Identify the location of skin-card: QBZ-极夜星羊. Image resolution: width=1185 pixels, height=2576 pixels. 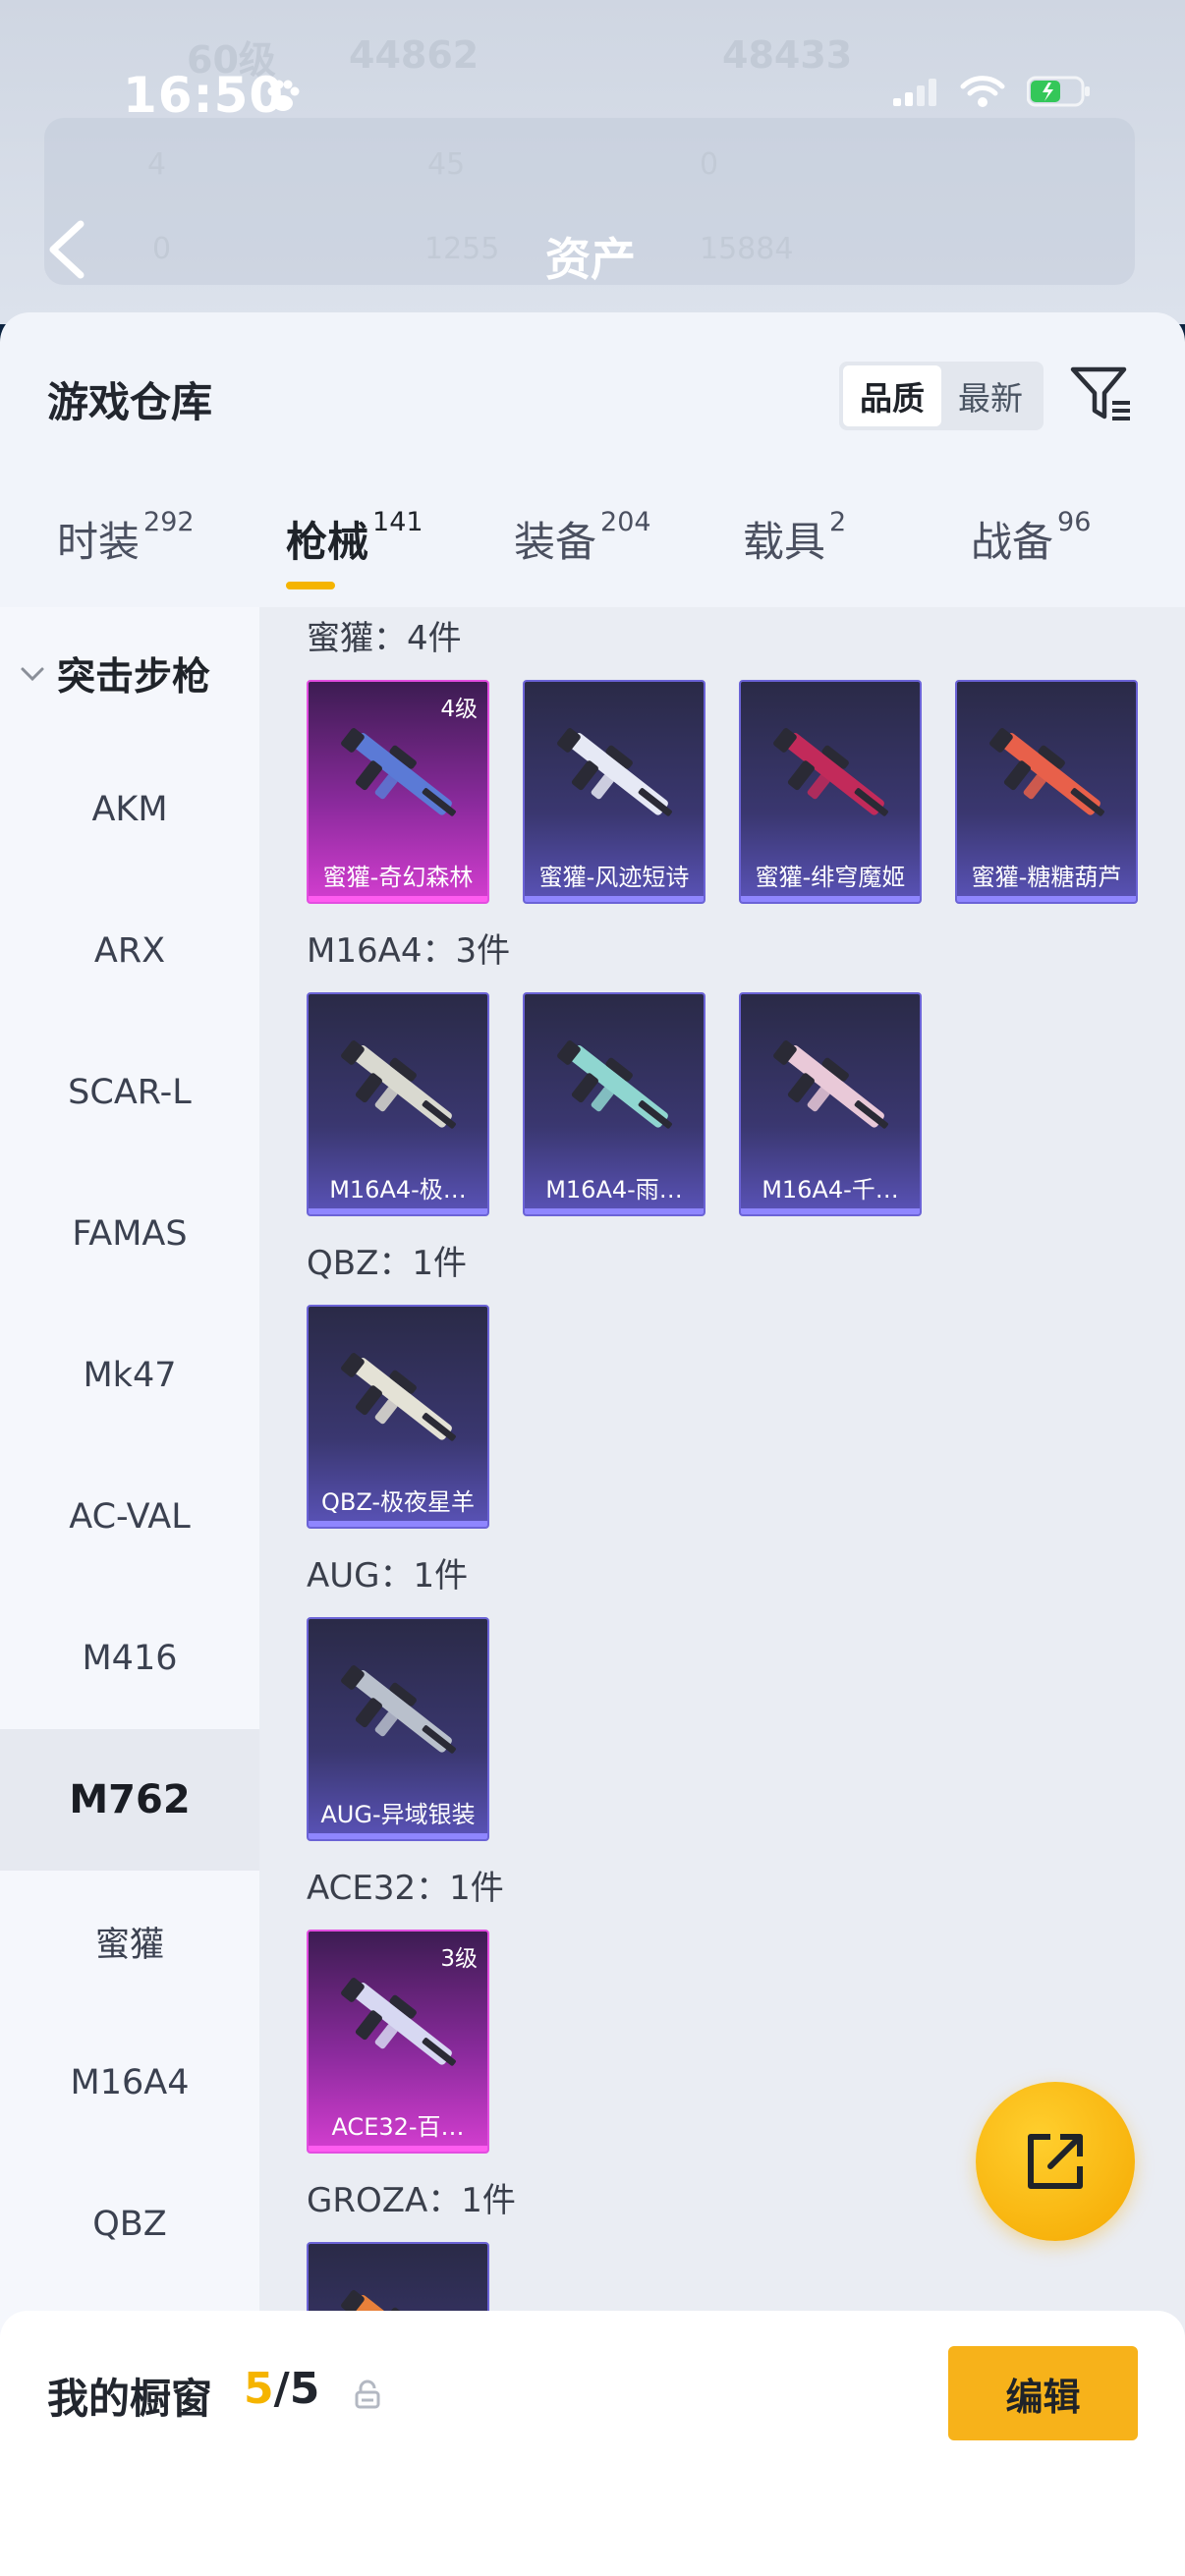
(398, 1417).